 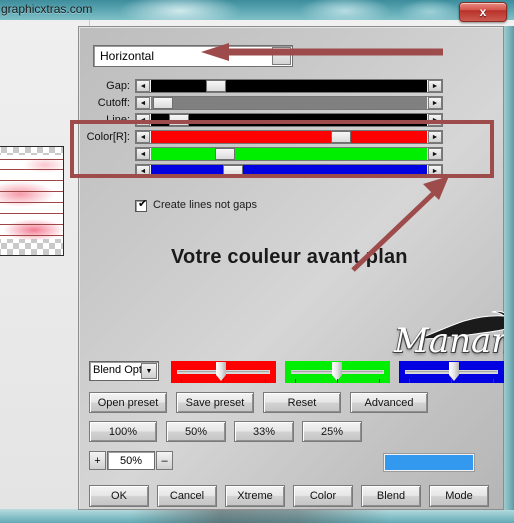 I want to click on thumbnail-blush-bottom, so click(x=33, y=230).